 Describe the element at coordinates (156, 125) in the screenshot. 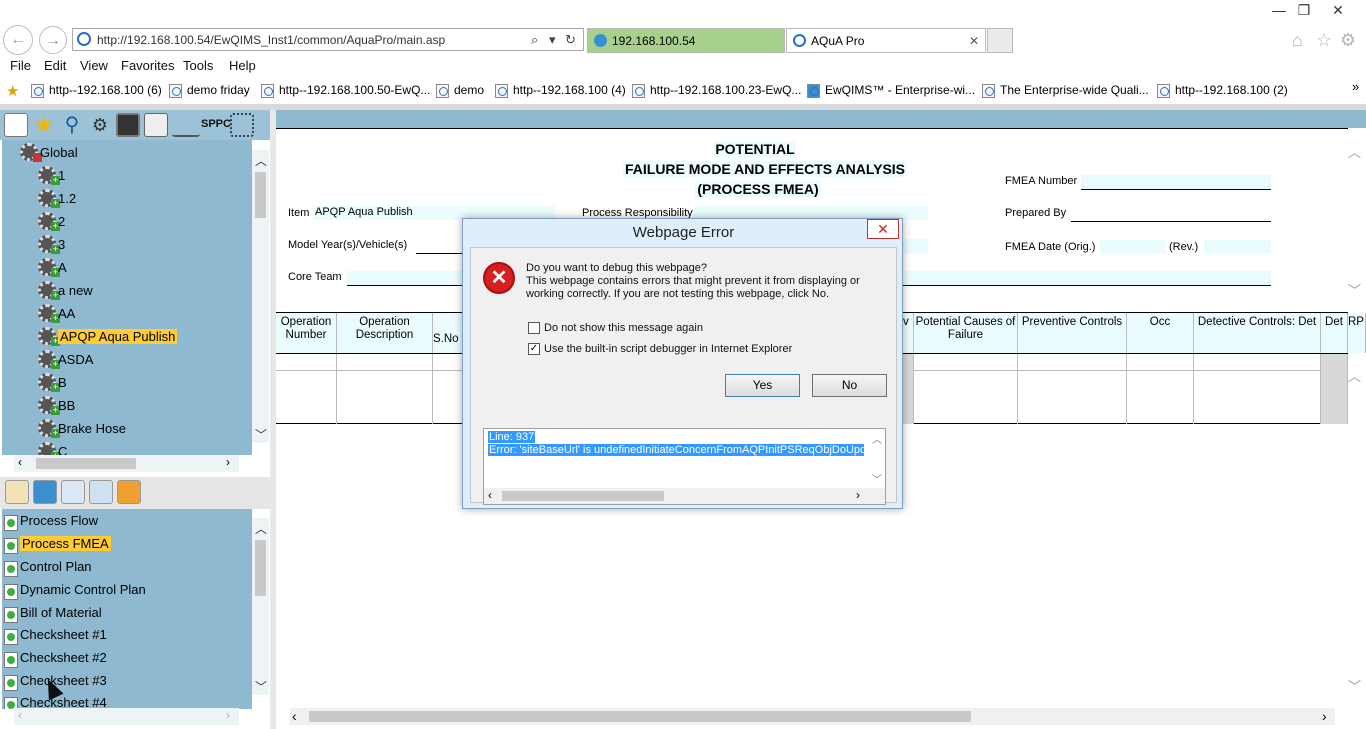

I see `chart-tool-icon` at that location.